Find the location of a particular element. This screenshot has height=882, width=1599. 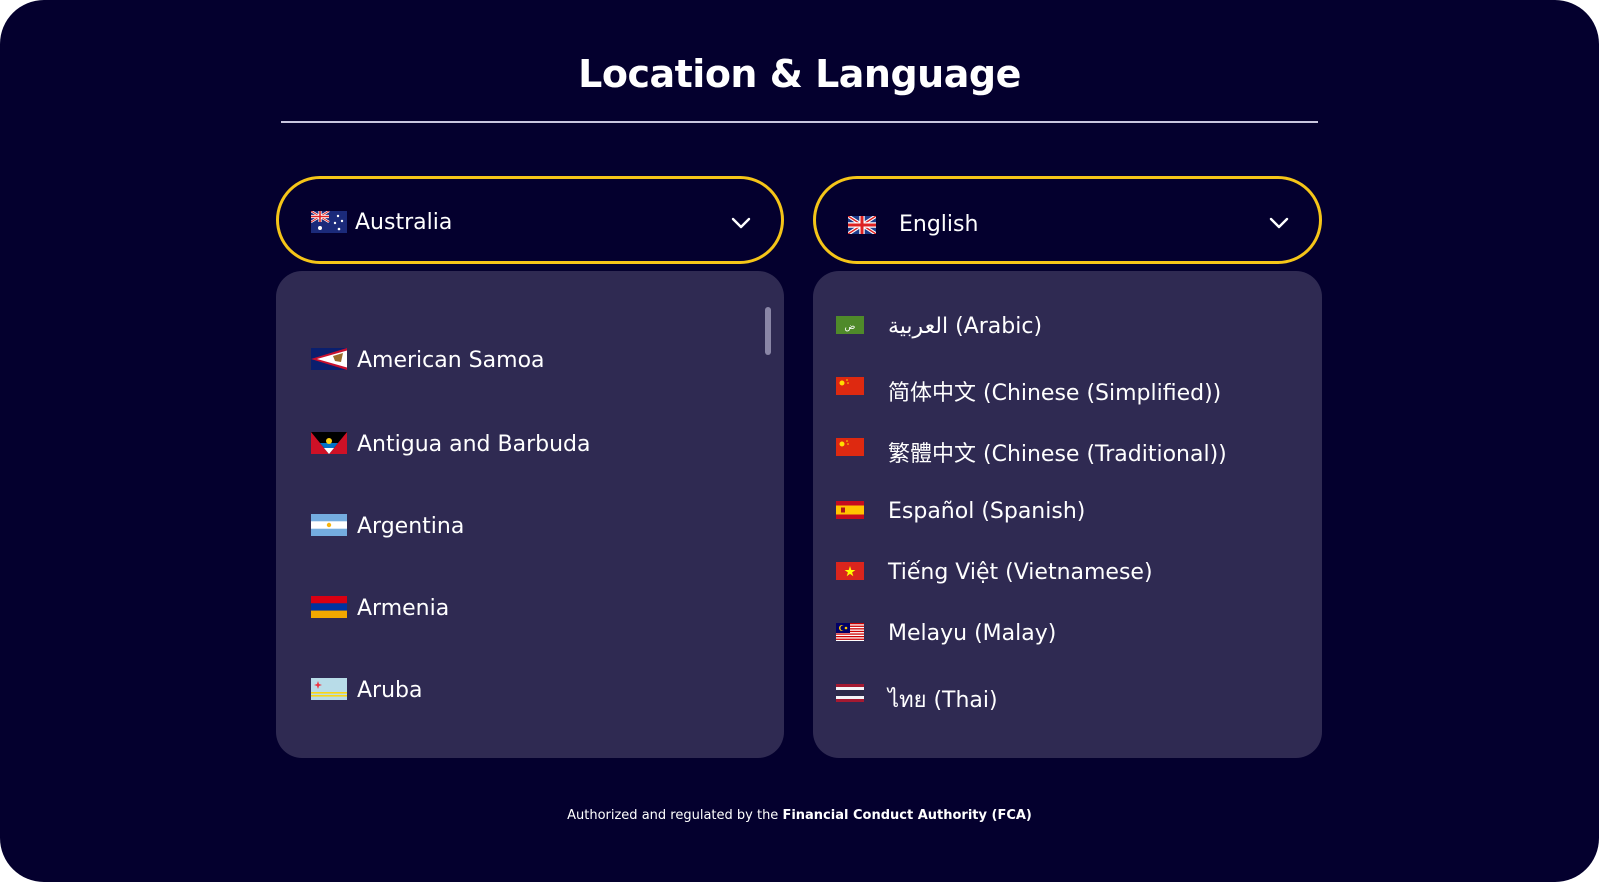

list-item-label: 简体中文 (Chinese (Simplified)) is located at coordinates (1055, 393).